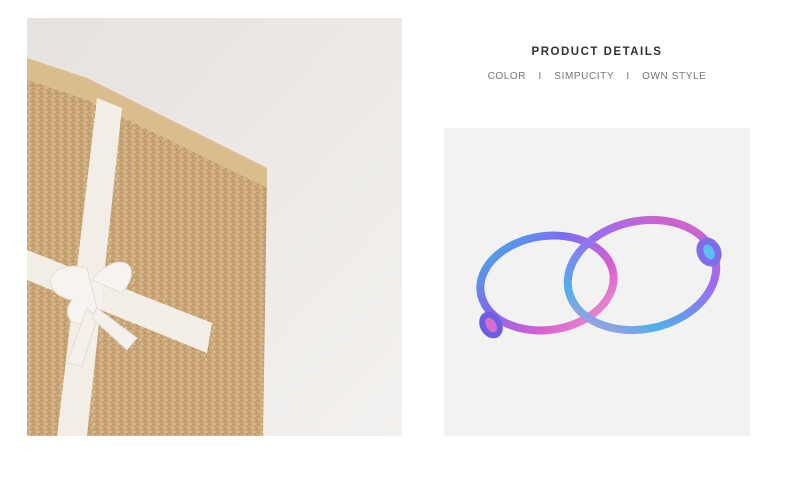  I want to click on tag-own-style: OWN STYLE, so click(674, 76).